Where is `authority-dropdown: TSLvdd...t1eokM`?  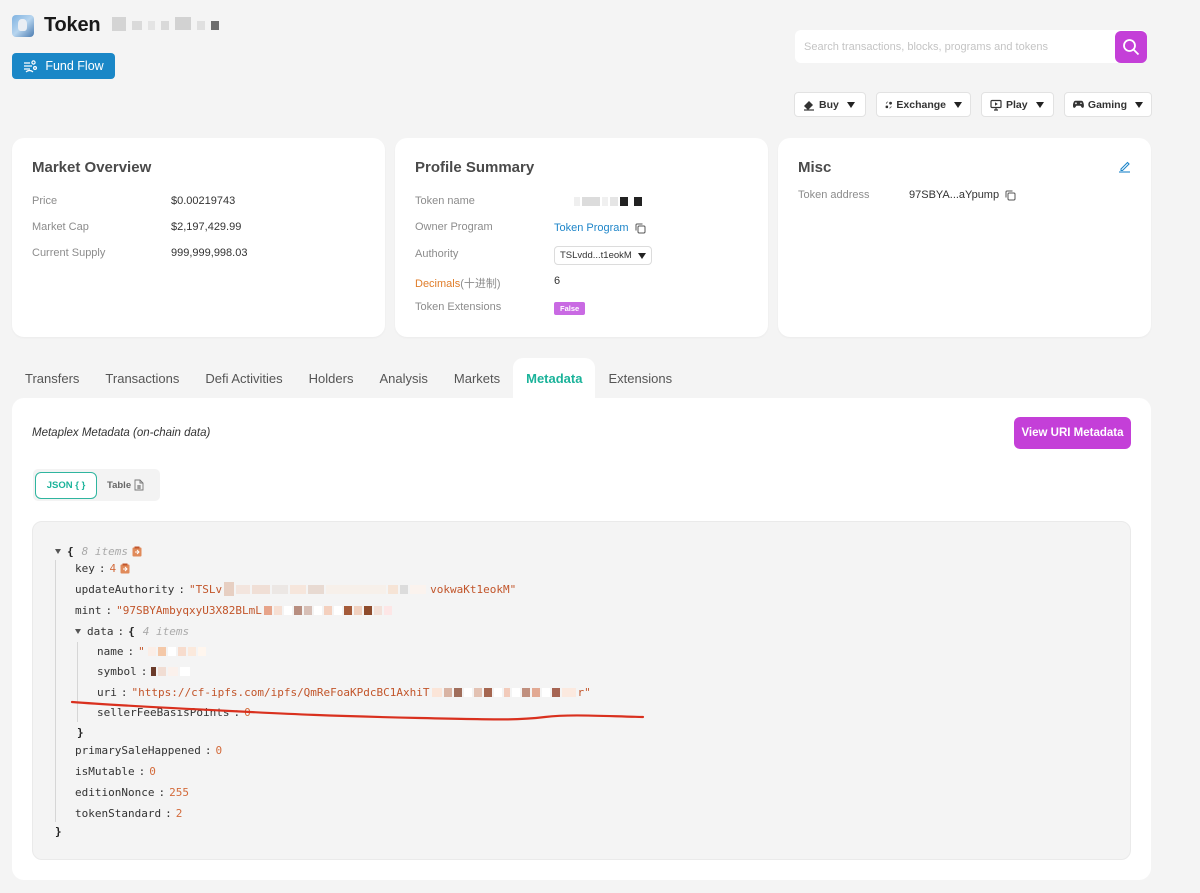
authority-dropdown: TSLvdd...t1eokM is located at coordinates (603, 255).